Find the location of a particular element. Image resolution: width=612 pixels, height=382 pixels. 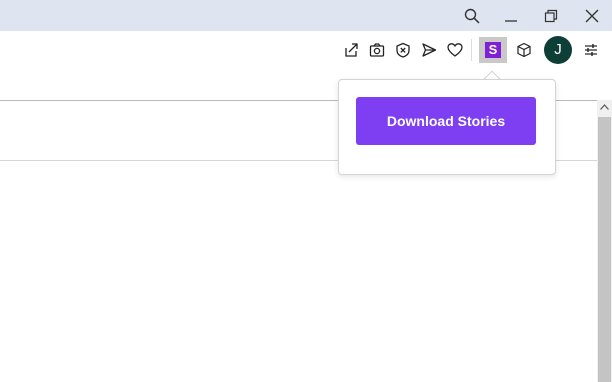

toolbar-separator is located at coordinates (471, 50).